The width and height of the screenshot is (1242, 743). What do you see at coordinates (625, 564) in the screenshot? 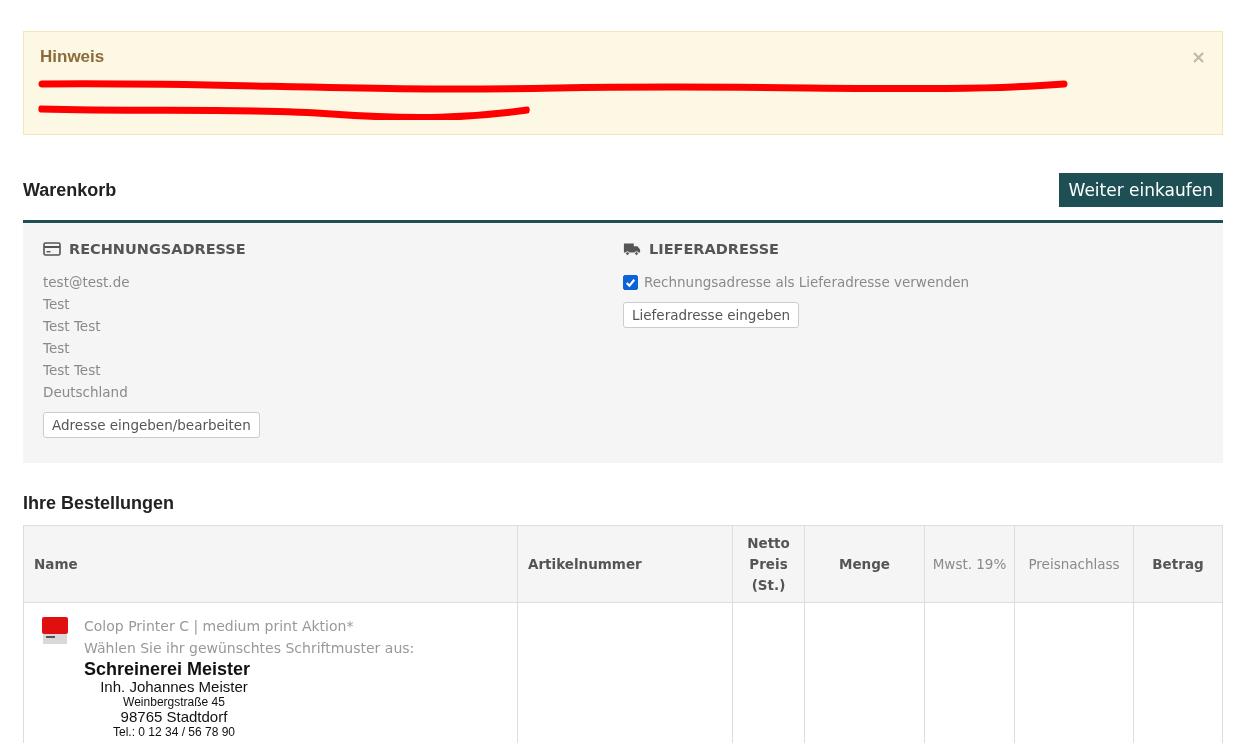
I see `column-header: Artikelnummer` at bounding box center [625, 564].